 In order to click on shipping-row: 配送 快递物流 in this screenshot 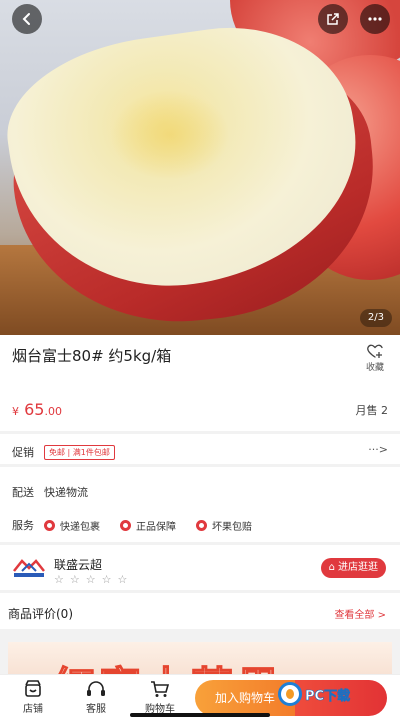, I will do `click(50, 492)`.